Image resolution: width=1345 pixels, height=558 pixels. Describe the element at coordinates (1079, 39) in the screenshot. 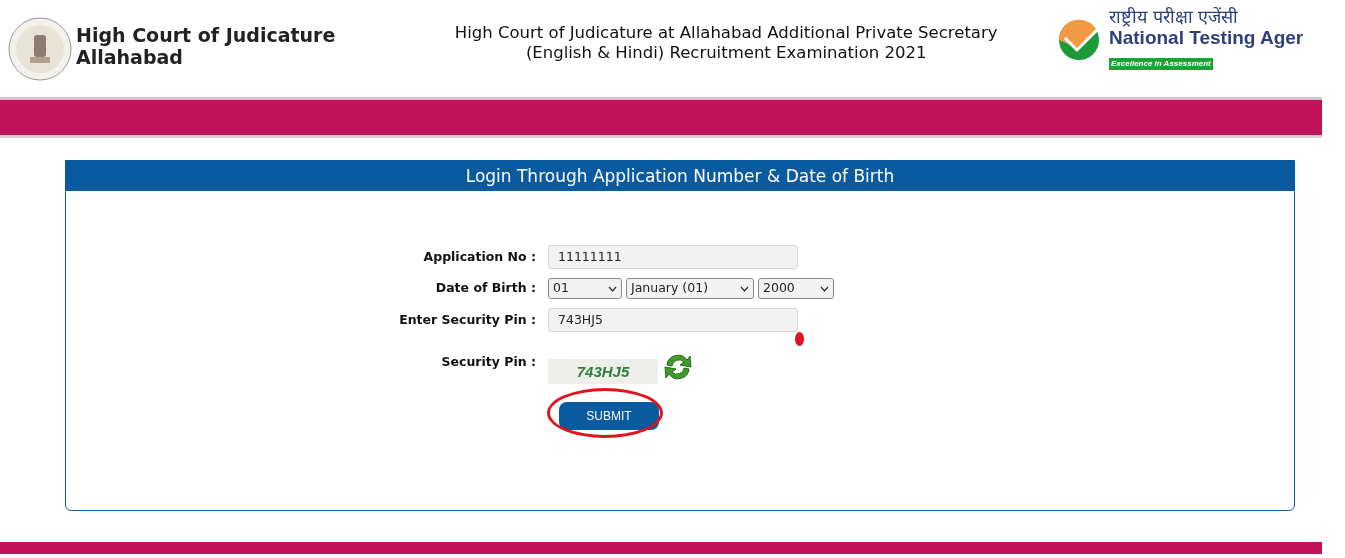

I see `checkmark-logo-icon` at that location.